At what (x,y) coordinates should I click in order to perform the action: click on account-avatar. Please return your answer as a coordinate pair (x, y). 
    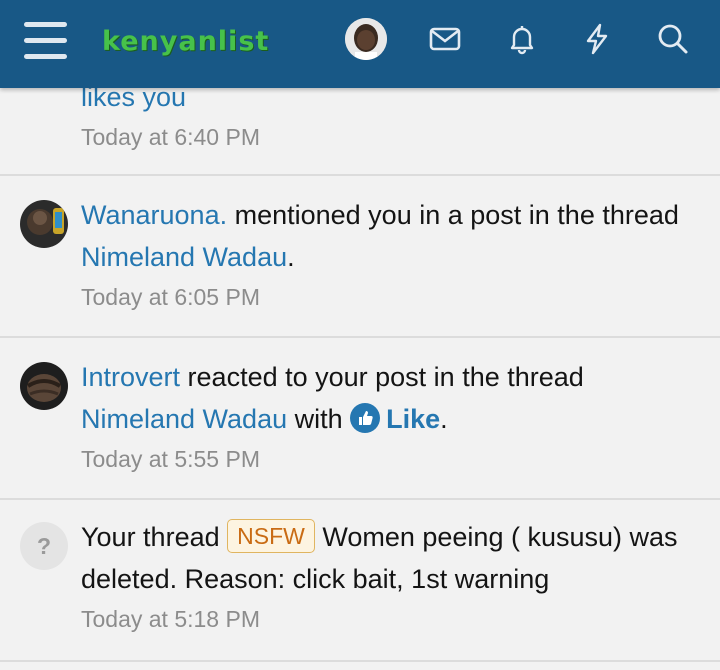
    Looking at the image, I should click on (366, 39).